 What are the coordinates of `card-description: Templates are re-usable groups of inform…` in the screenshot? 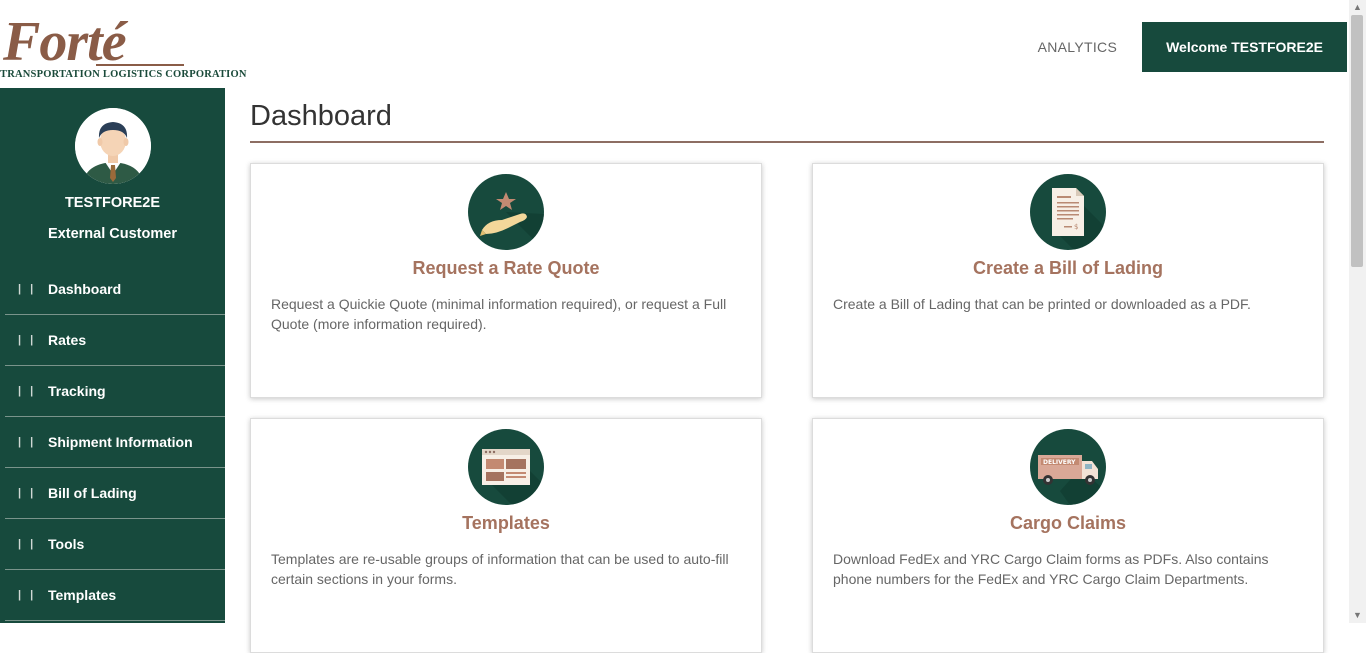 It's located at (500, 569).